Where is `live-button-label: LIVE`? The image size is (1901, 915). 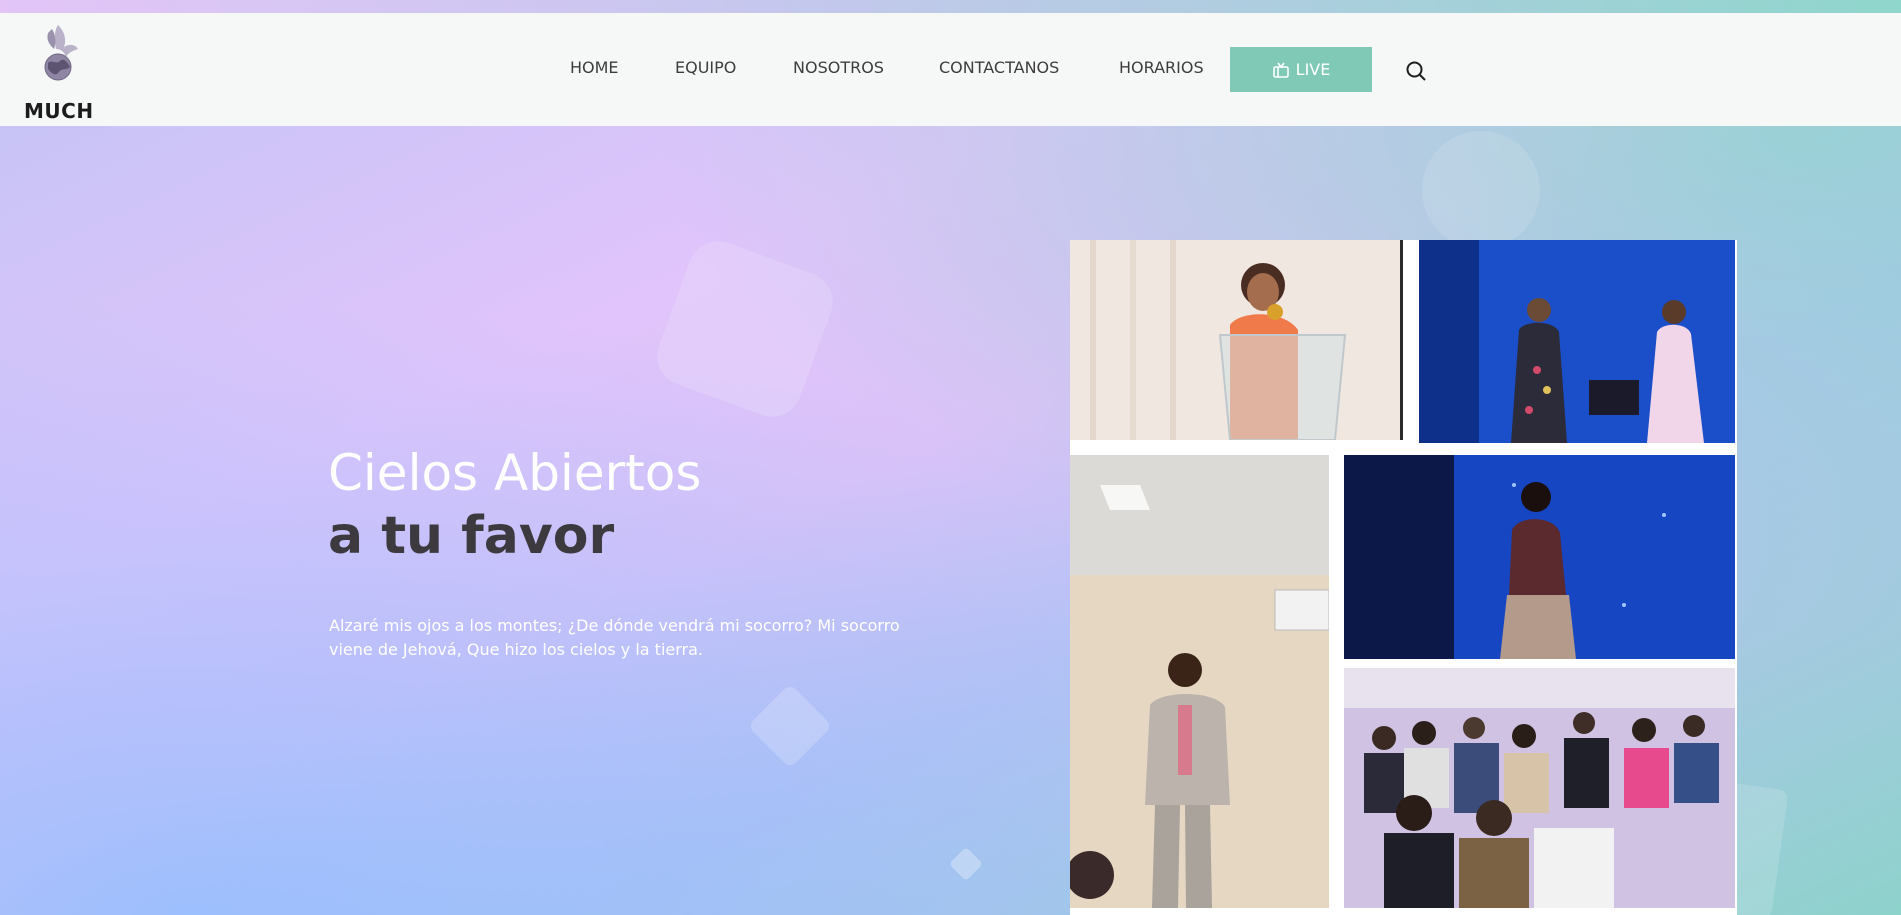 live-button-label: LIVE is located at coordinates (1313, 69).